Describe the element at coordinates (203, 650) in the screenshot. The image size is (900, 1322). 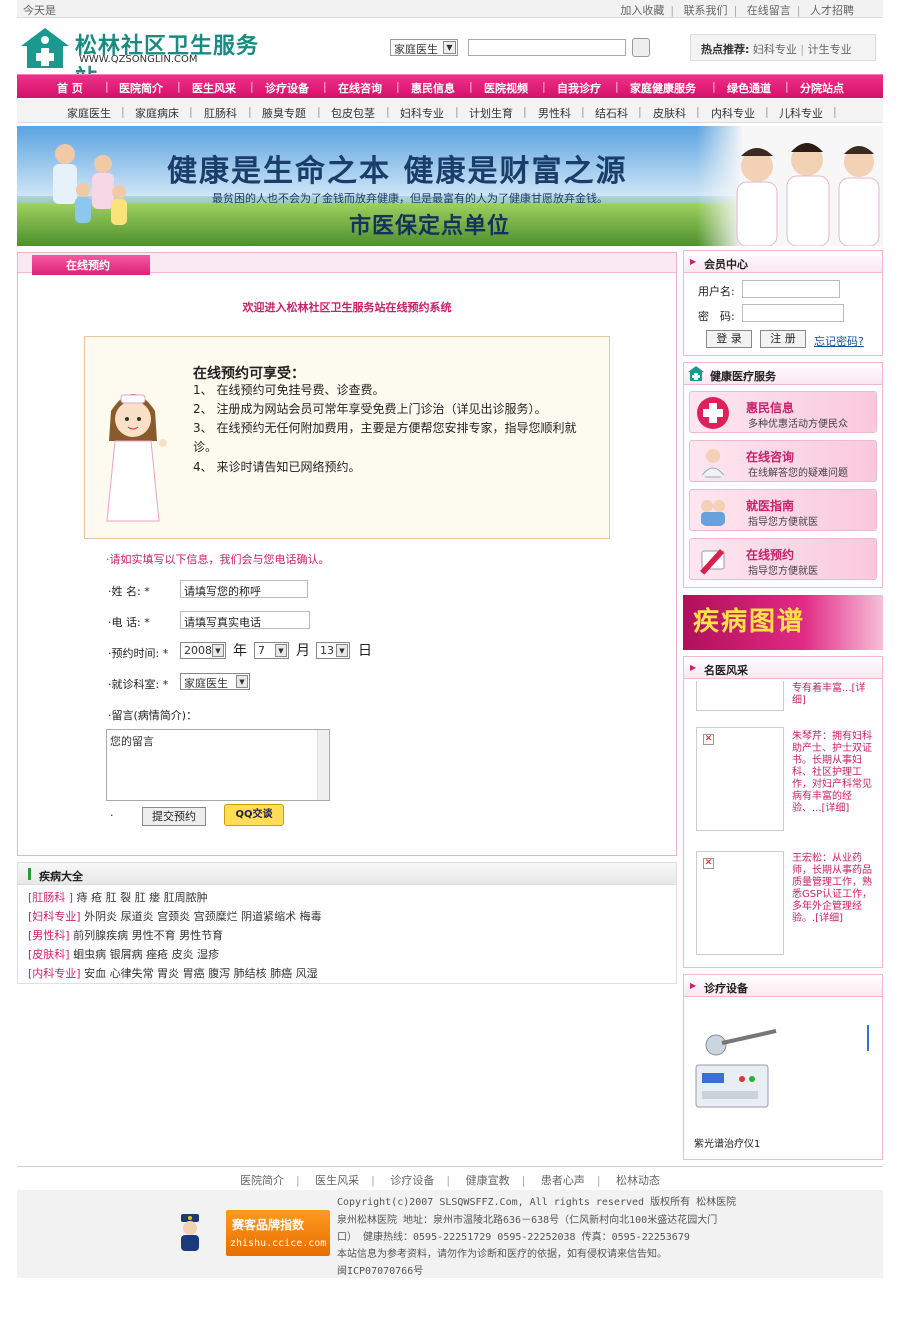
I see `year-select: 2008 ▼` at that location.